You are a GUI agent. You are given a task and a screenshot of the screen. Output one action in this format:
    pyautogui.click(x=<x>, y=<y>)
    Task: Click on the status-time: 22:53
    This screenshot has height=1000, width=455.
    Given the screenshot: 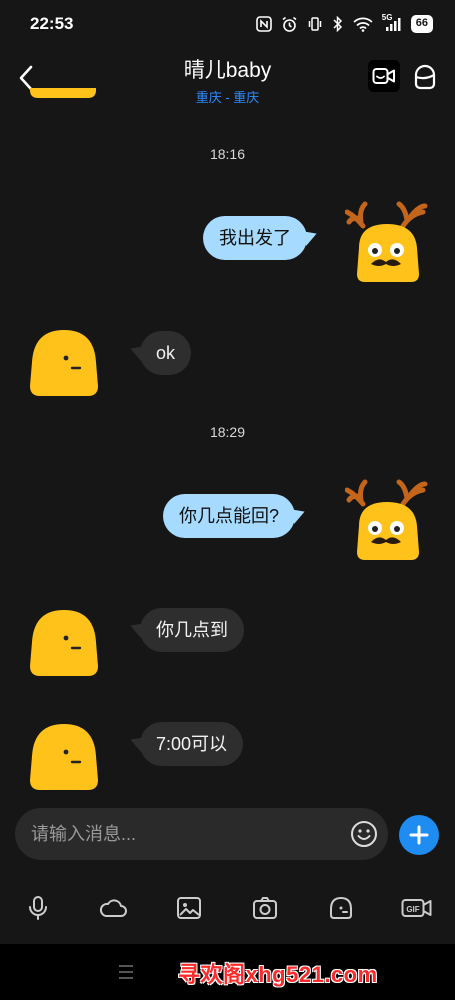 What is the action you would take?
    pyautogui.click(x=52, y=23)
    